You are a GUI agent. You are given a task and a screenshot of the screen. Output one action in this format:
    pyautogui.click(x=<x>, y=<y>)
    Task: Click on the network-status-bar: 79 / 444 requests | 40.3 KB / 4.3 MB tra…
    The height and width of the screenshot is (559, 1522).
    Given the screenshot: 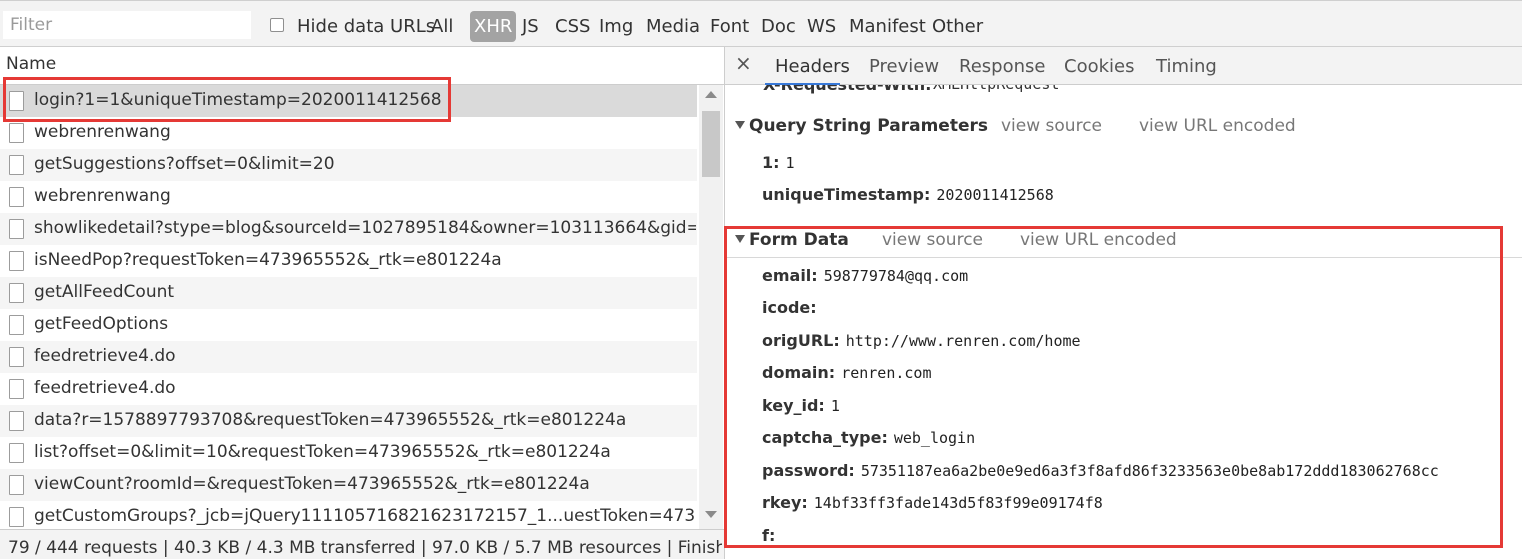 What is the action you would take?
    pyautogui.click(x=362, y=544)
    